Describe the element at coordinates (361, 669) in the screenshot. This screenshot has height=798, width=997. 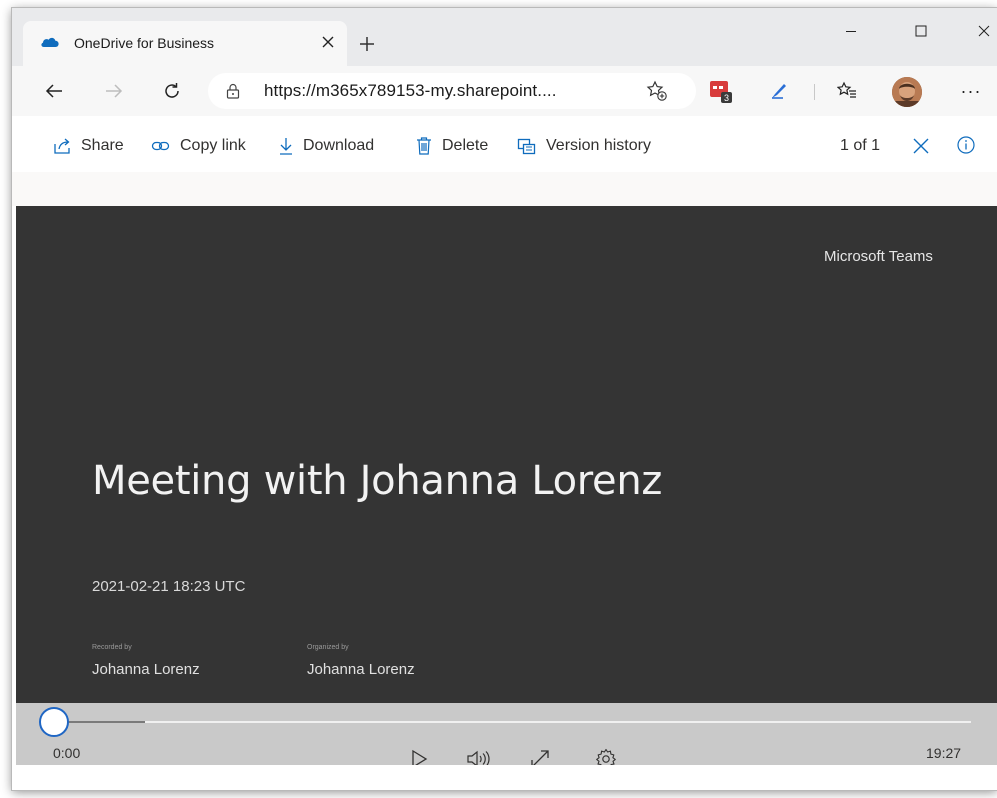
I see `organized-by-name: Johanna Lorenz` at that location.